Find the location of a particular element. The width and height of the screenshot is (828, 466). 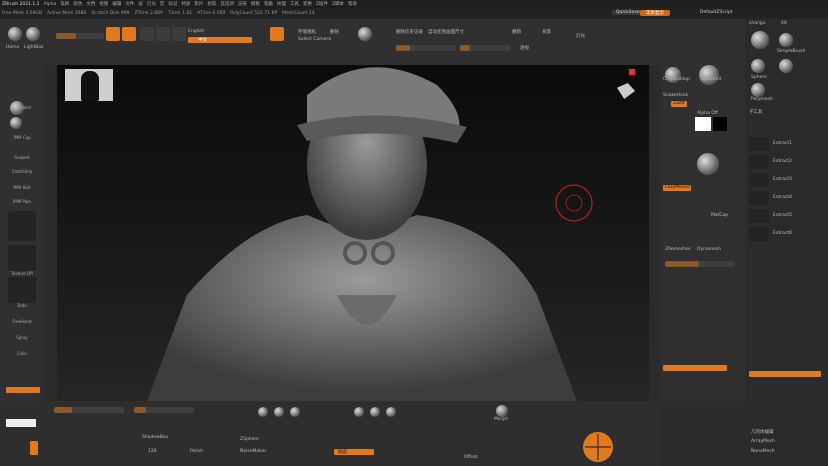

menu-texture: 纹理 is located at coordinates (281, 4).